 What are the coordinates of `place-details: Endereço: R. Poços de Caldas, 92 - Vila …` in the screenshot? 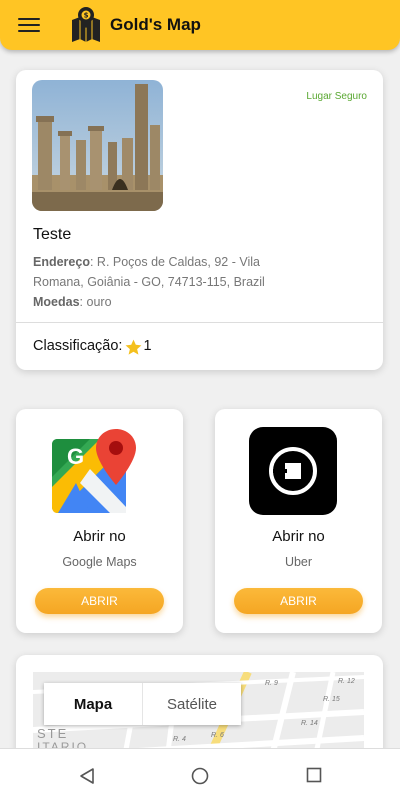 It's located at (149, 282).